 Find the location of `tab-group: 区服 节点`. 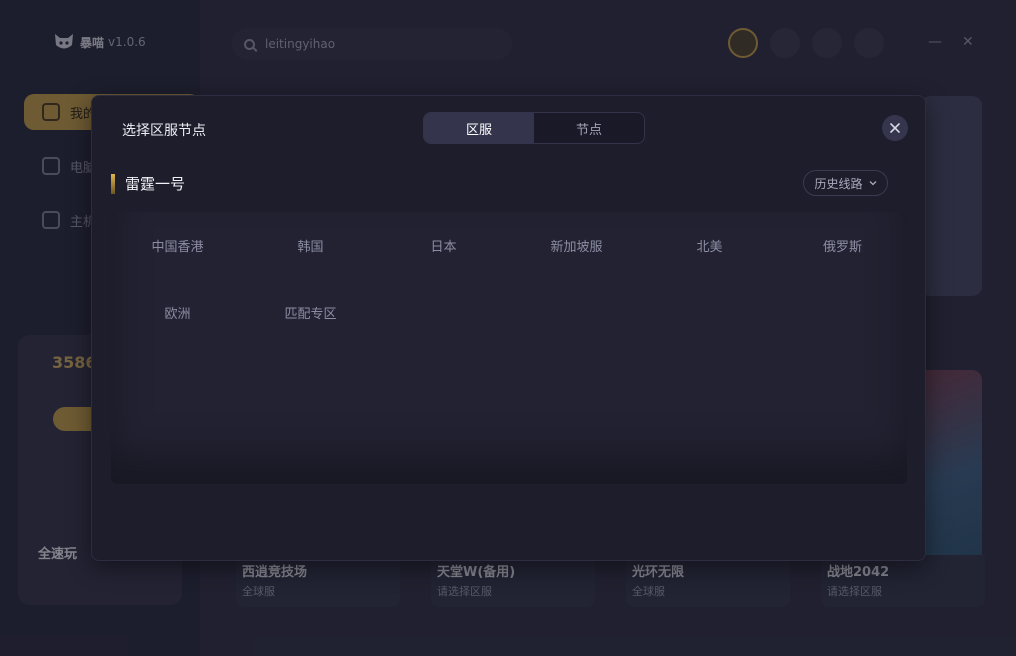

tab-group: 区服 节点 is located at coordinates (534, 128).